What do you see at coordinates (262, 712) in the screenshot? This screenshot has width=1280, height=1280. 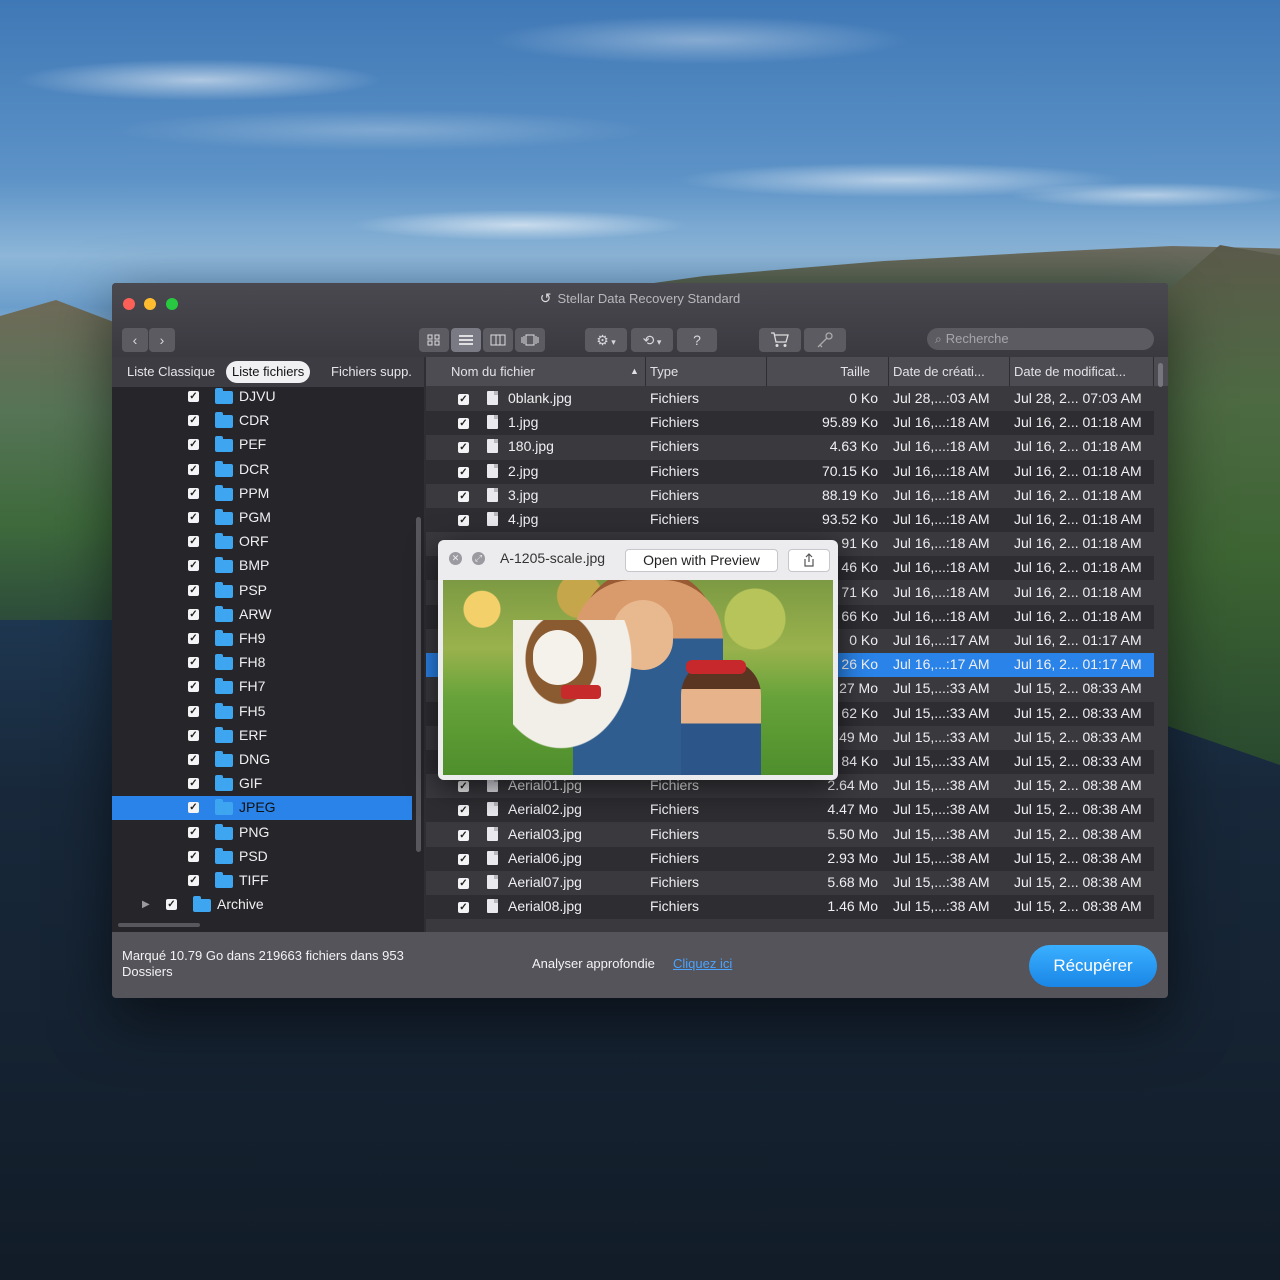 I see `folder-item: ✓ FH5` at bounding box center [262, 712].